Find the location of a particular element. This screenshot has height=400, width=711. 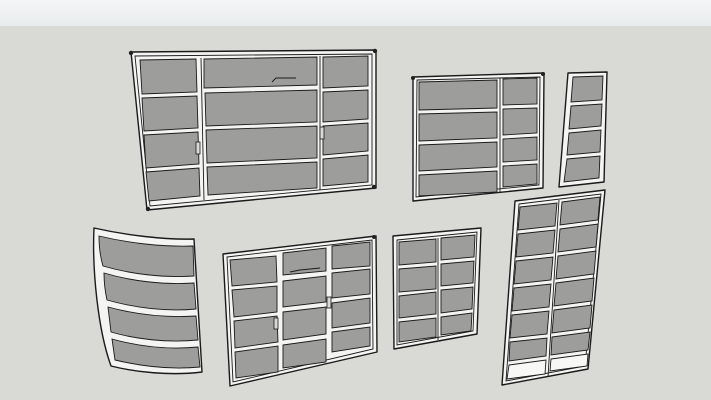

curved-window is located at coordinates (147, 301).